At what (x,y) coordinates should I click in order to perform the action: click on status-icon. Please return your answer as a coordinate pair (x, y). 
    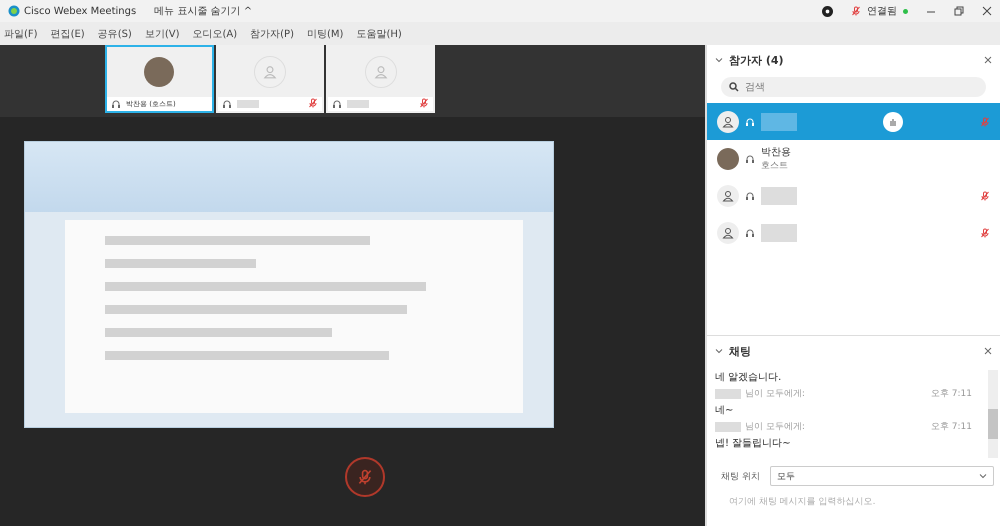
    Looking at the image, I should click on (827, 11).